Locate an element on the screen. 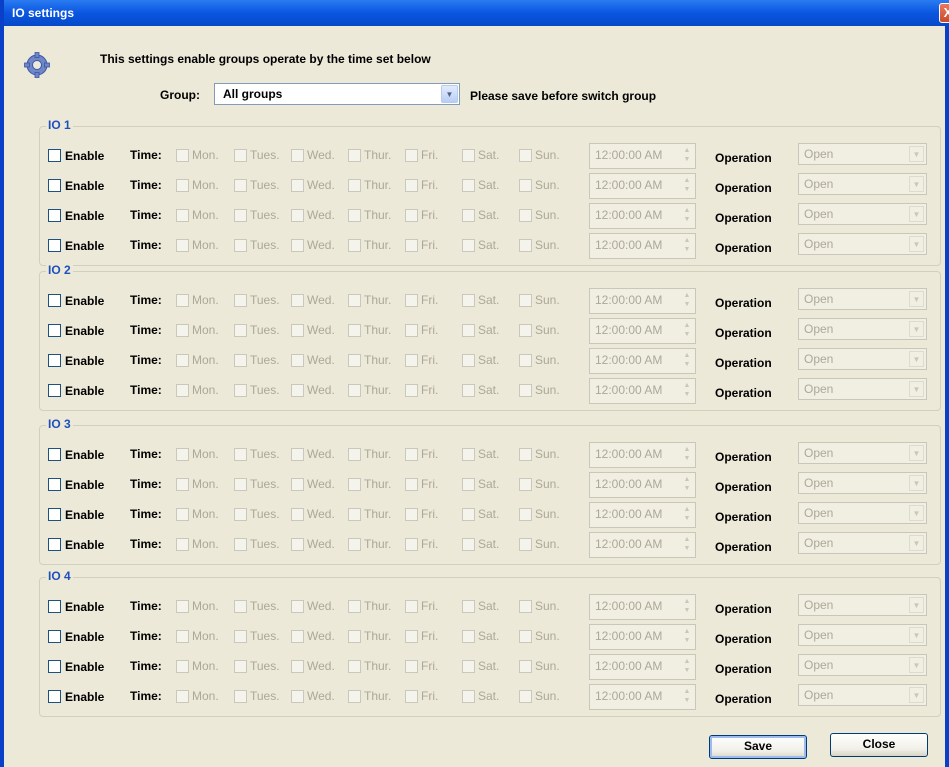  group-select: All groups ▼ is located at coordinates (337, 94).